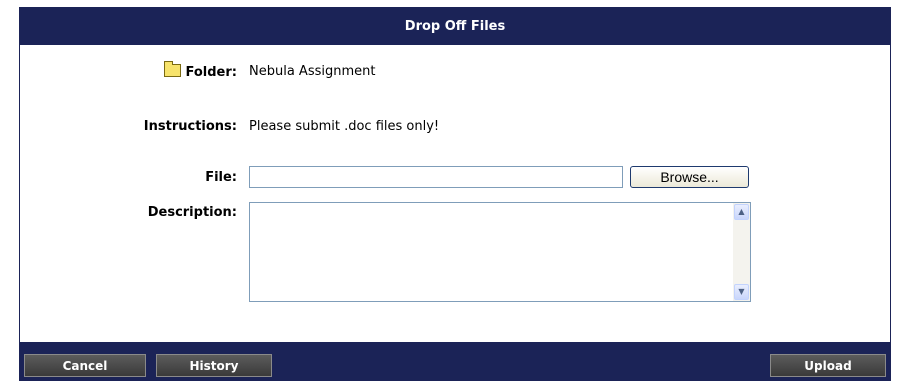  What do you see at coordinates (190, 126) in the screenshot?
I see `instructions-label: Instructions:` at bounding box center [190, 126].